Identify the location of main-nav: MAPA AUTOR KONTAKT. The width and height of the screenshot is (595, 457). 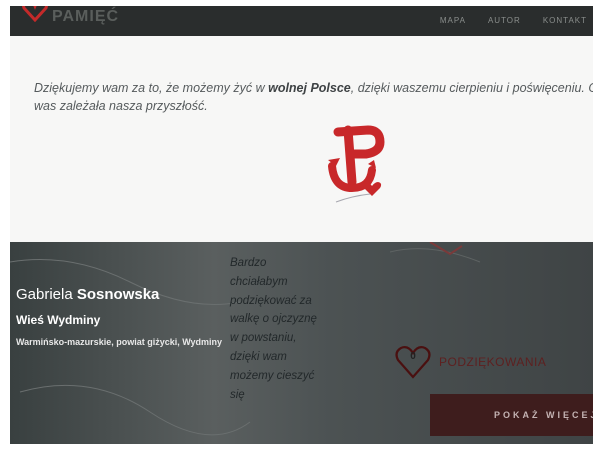
(513, 20).